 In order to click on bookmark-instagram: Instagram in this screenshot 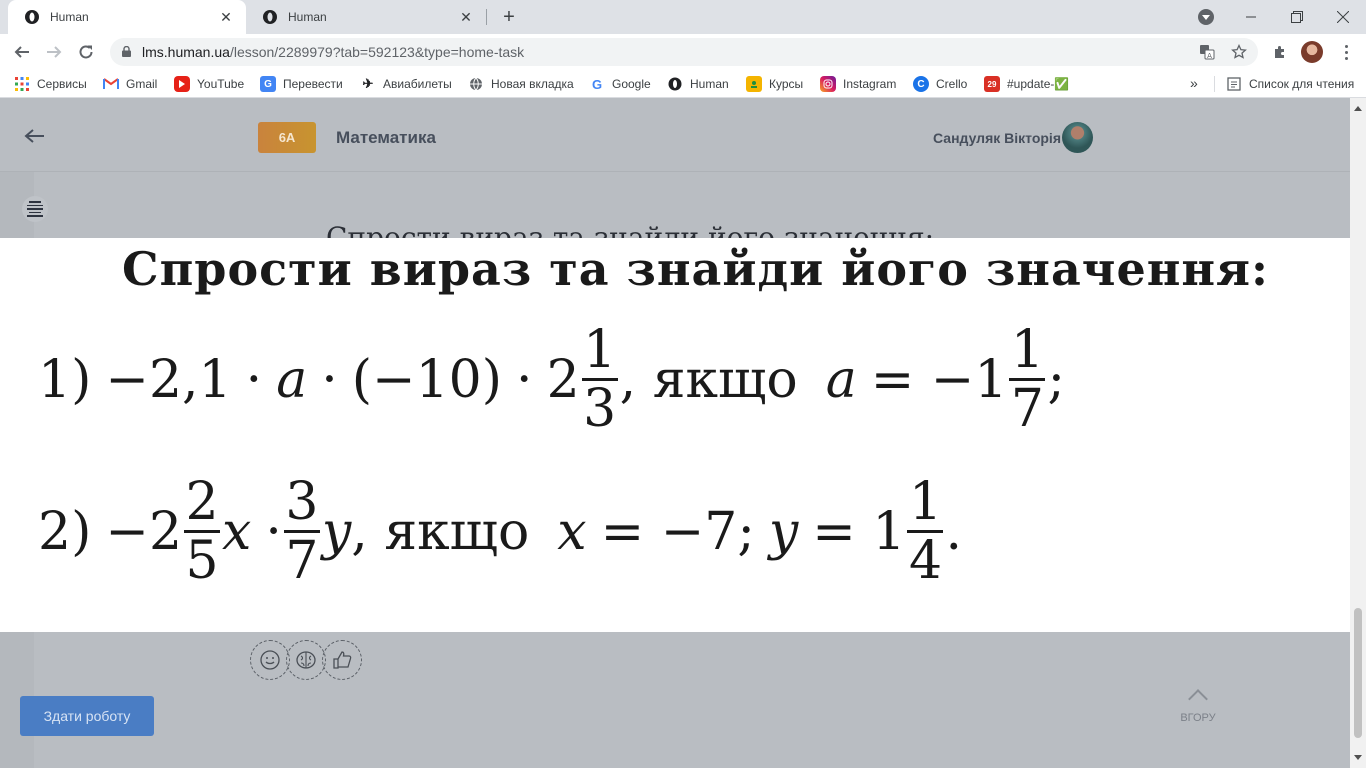, I will do `click(858, 84)`.